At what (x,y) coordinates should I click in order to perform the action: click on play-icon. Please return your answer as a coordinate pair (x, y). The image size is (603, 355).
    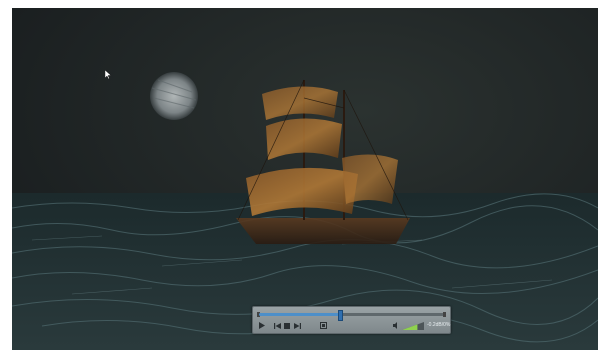
    Looking at the image, I should click on (262, 325).